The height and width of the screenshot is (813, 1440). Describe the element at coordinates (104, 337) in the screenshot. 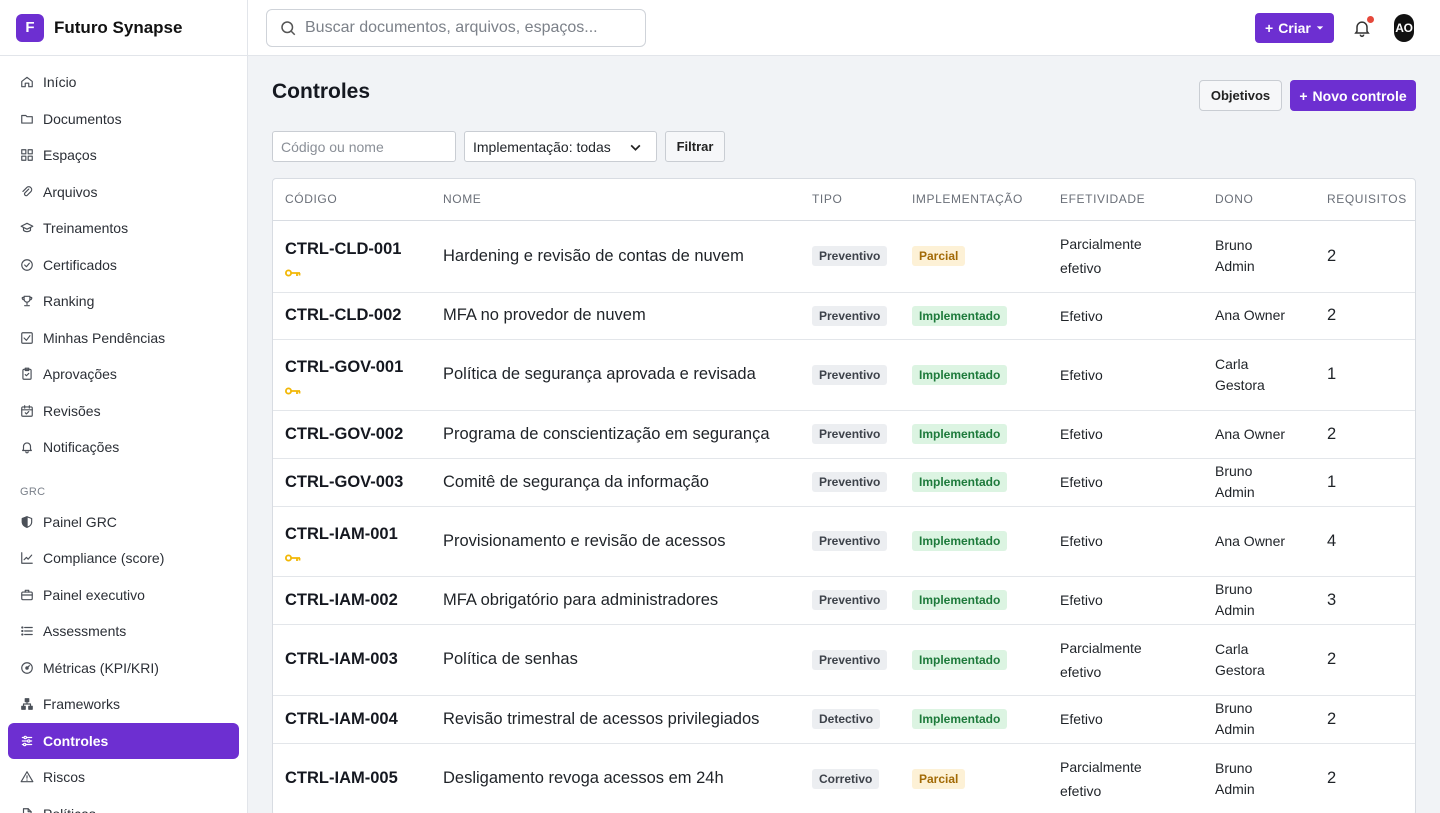

I see `sidebar-item-label: Minhas Pendências` at that location.